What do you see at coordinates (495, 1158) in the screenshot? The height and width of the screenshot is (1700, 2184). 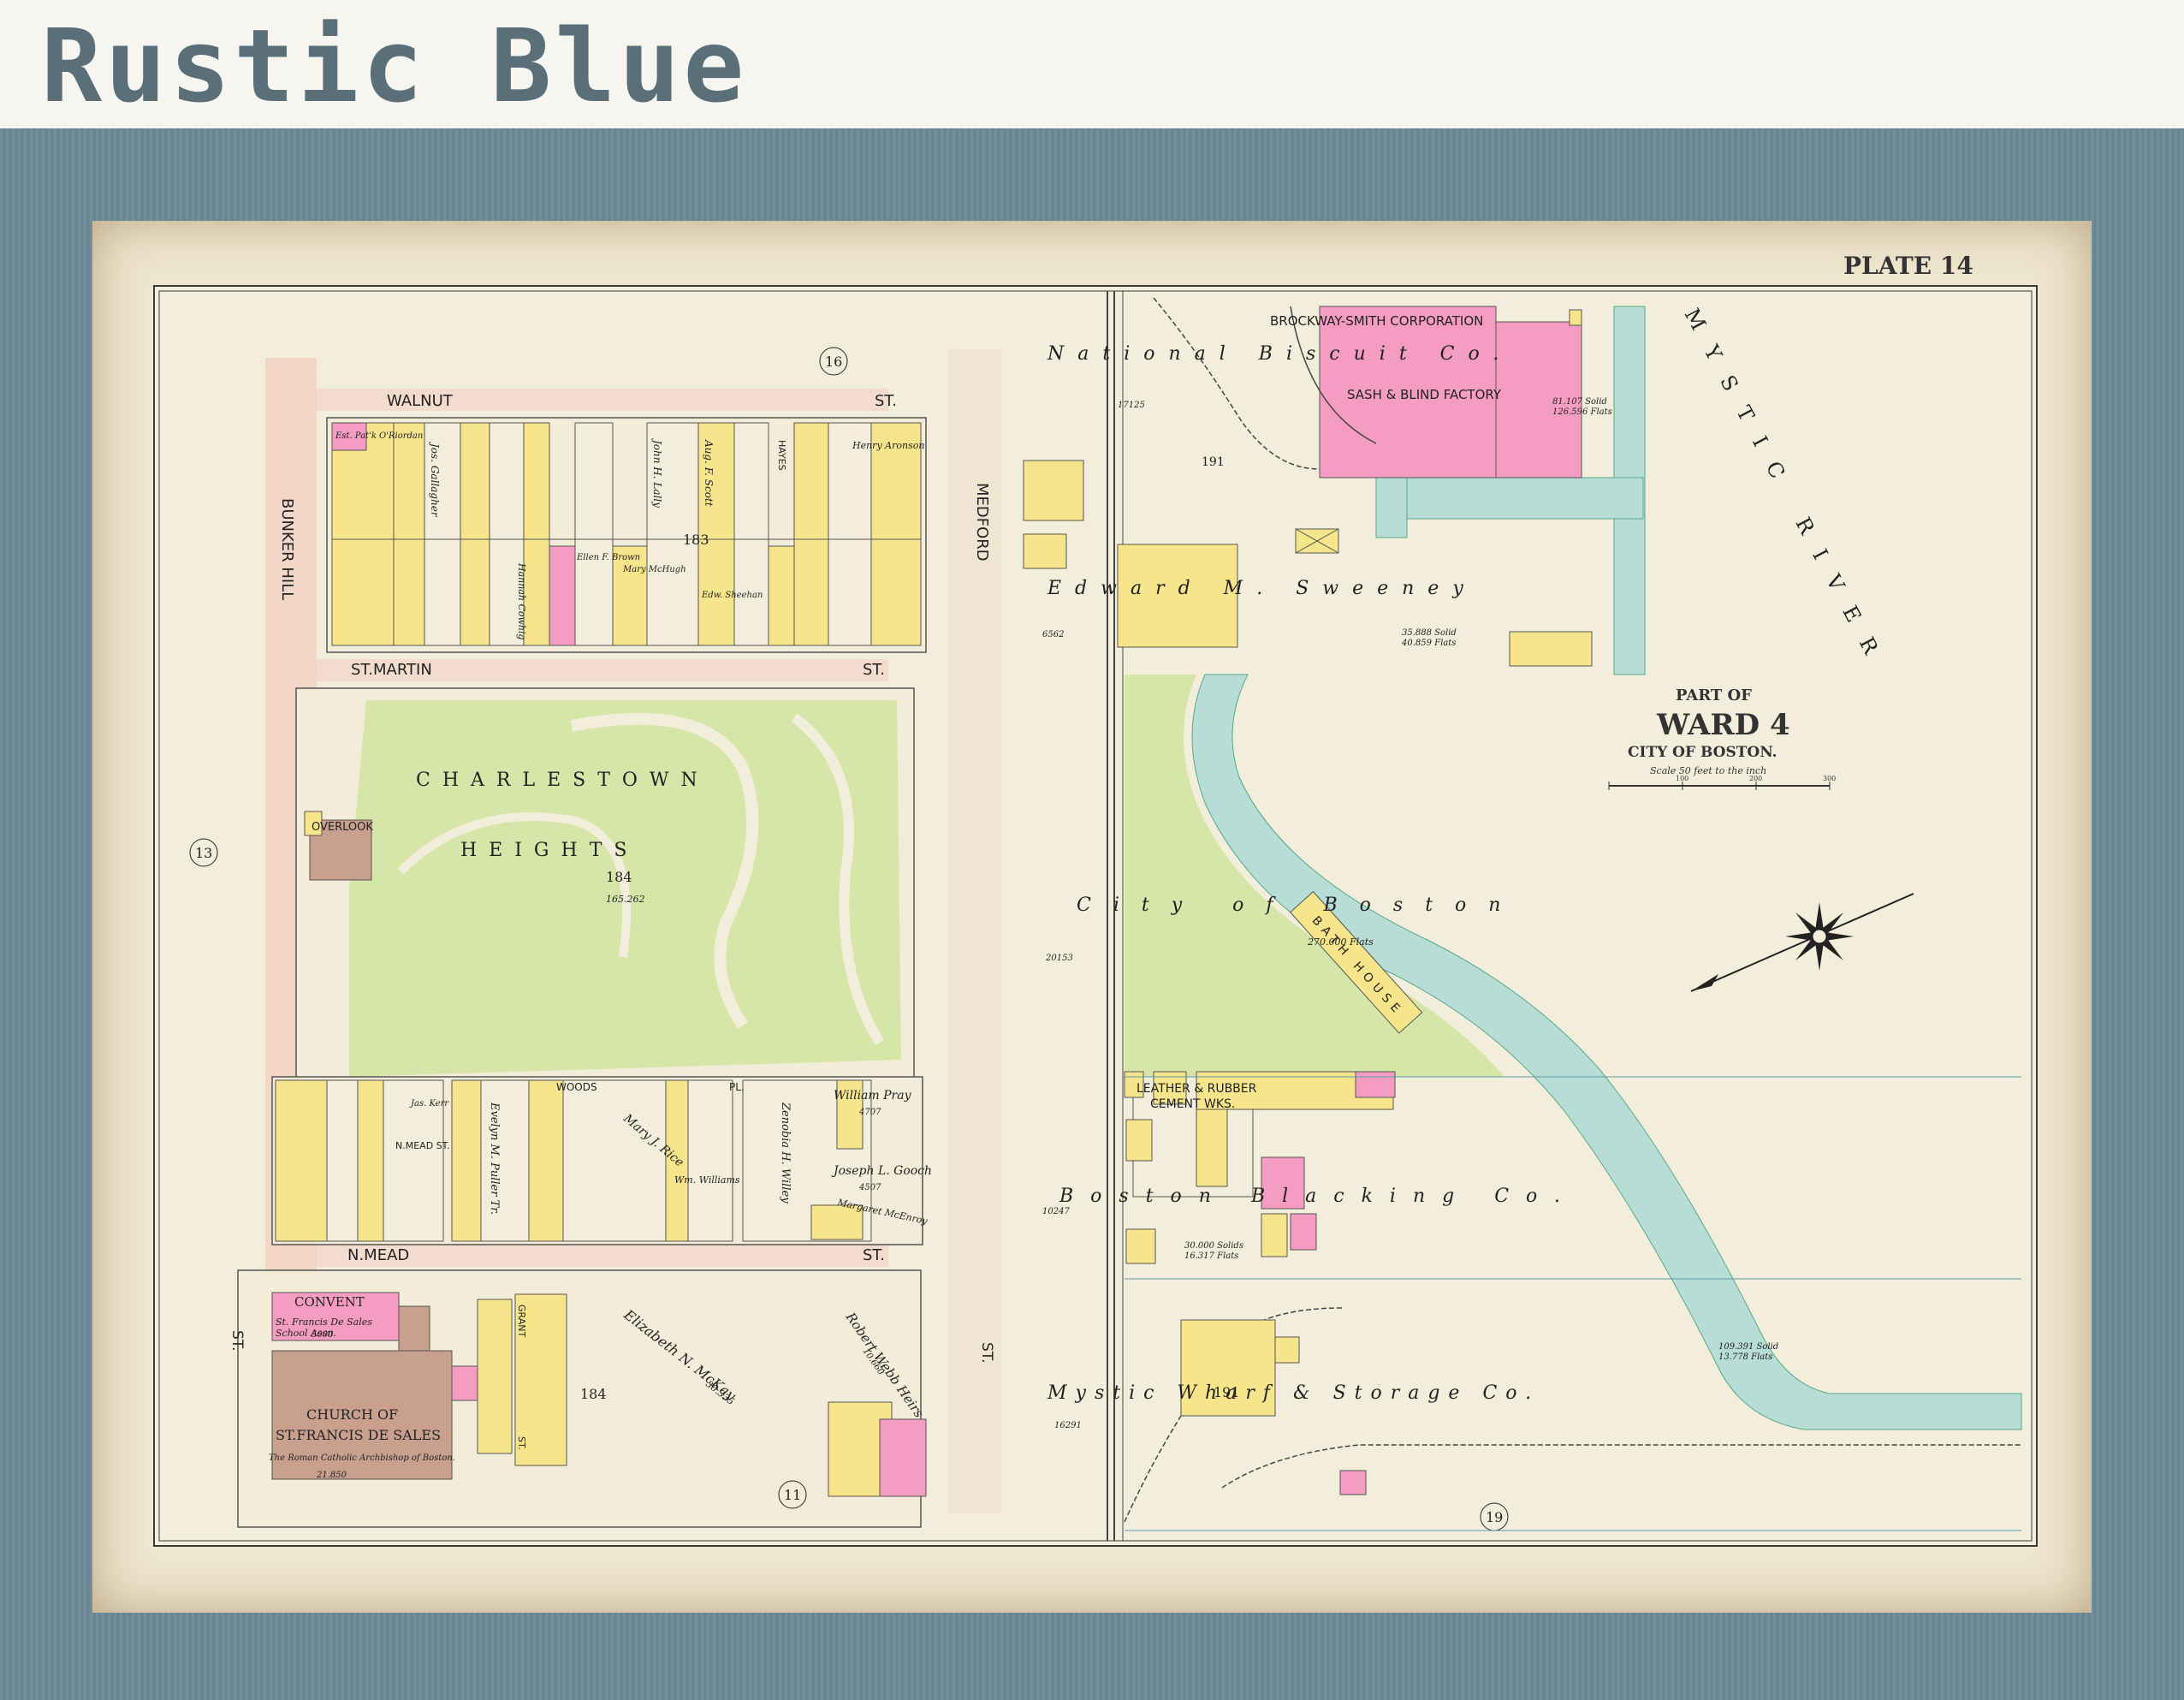 I see `evelyn: Evelyn M. Puller Tr.` at bounding box center [495, 1158].